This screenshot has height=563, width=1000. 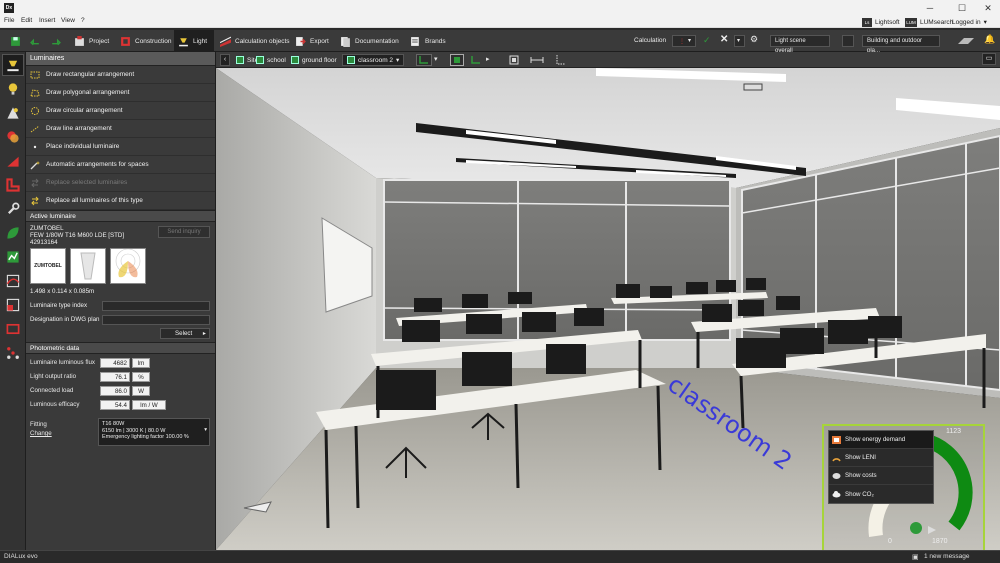 What do you see at coordinates (55, 41) in the screenshot?
I see `redo-button` at bounding box center [55, 41].